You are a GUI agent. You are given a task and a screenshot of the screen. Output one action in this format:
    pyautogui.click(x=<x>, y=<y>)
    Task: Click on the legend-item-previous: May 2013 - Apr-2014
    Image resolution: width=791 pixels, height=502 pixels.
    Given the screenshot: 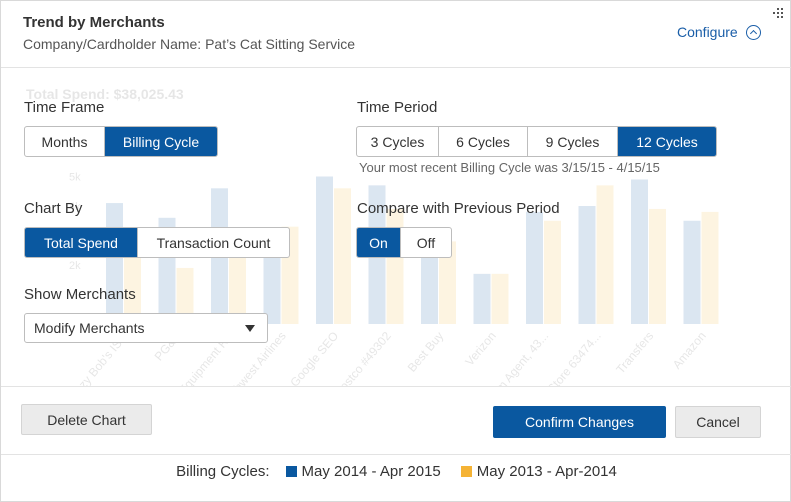 What is the action you would take?
    pyautogui.click(x=538, y=471)
    